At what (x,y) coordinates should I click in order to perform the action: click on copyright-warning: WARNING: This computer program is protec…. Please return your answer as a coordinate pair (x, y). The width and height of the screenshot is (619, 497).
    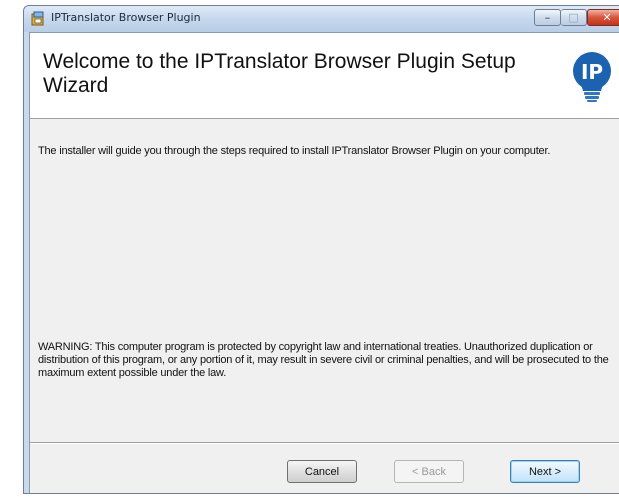
    Looking at the image, I should click on (323, 360).